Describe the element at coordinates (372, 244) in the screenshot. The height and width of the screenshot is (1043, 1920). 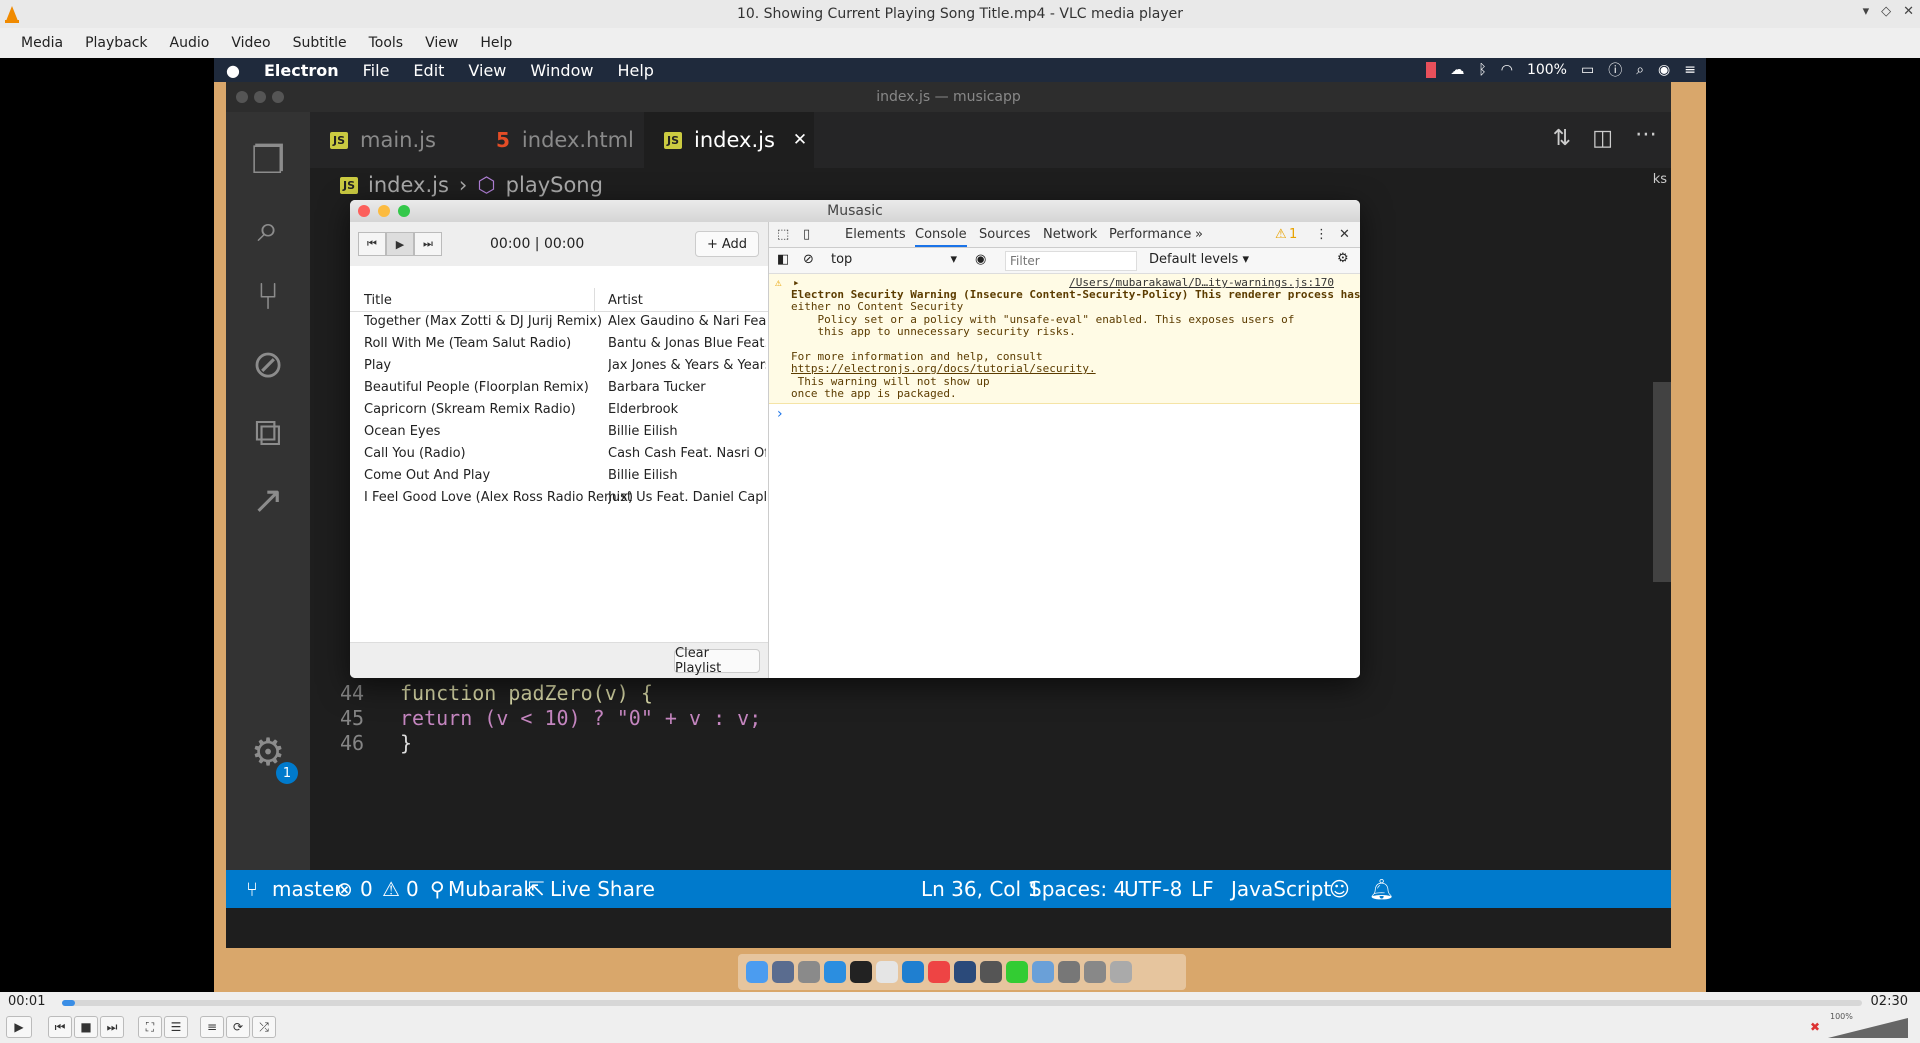
I see `previous-track-icon: ⏮` at that location.